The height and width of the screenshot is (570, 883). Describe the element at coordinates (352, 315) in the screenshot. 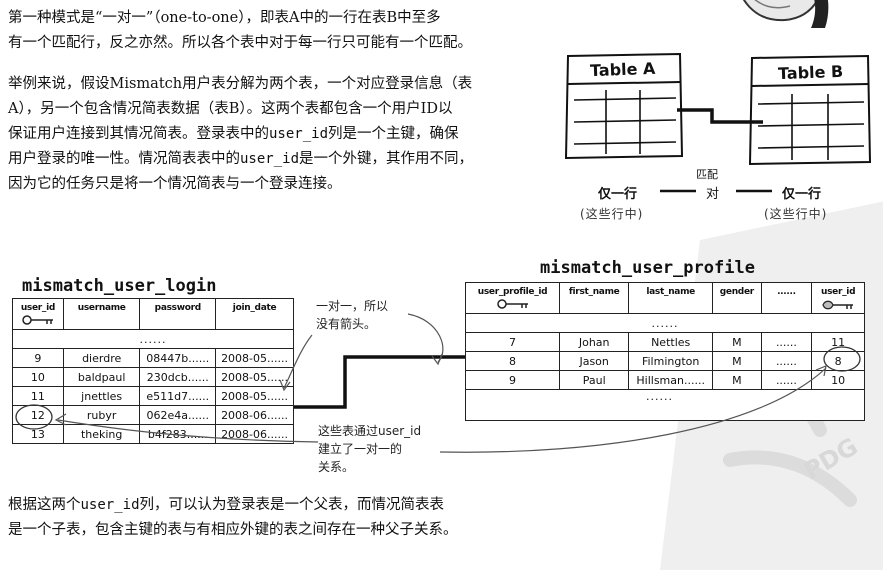

I see `note-no-arrows: 一对一，所以 没有箭头。` at that location.